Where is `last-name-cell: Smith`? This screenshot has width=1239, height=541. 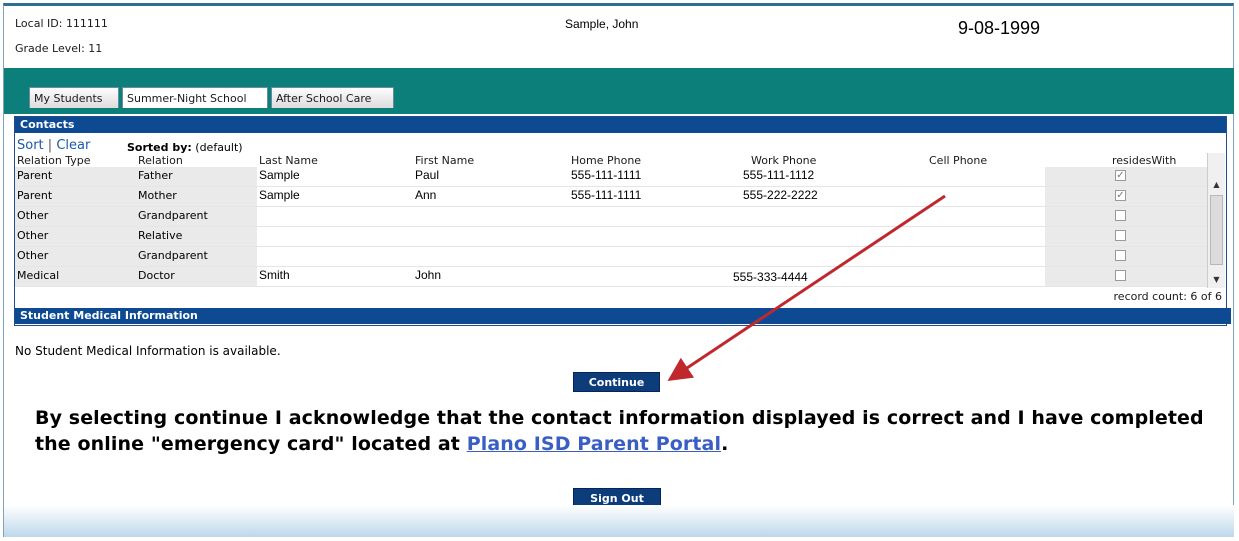
last-name-cell: Smith is located at coordinates (274, 275).